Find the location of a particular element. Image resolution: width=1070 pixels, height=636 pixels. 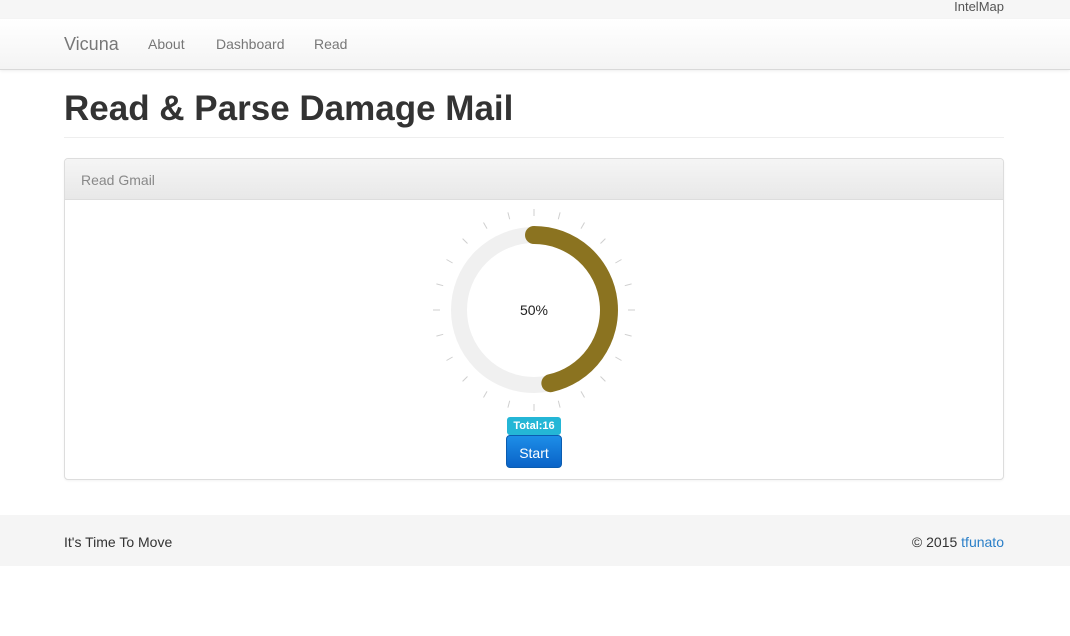

footer-tagline: It's Time To Move is located at coordinates (118, 542).